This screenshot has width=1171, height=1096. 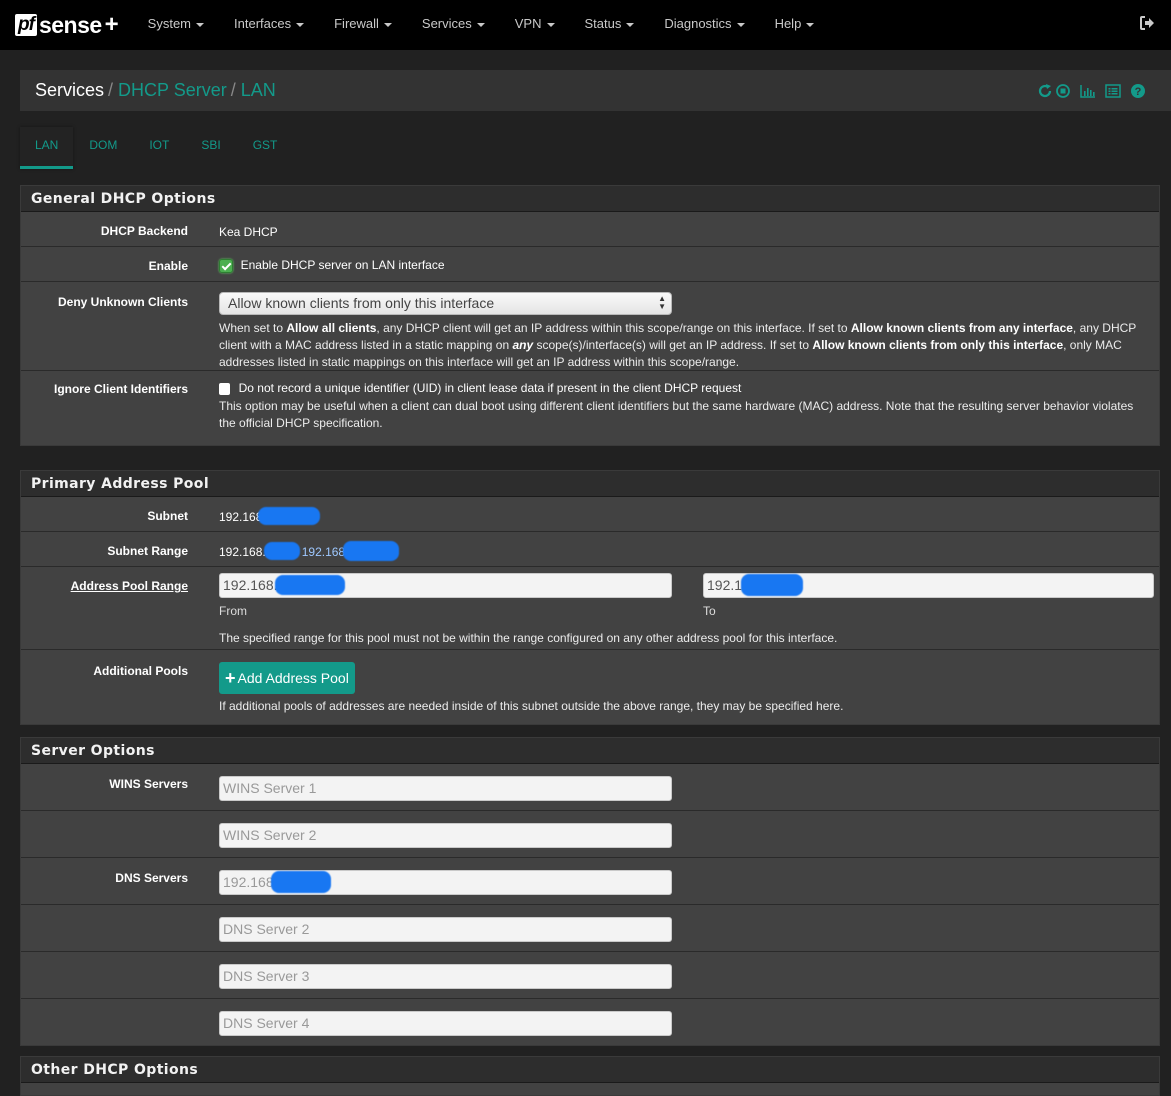 I want to click on field-label: Subnet Range, so click(x=147, y=551).